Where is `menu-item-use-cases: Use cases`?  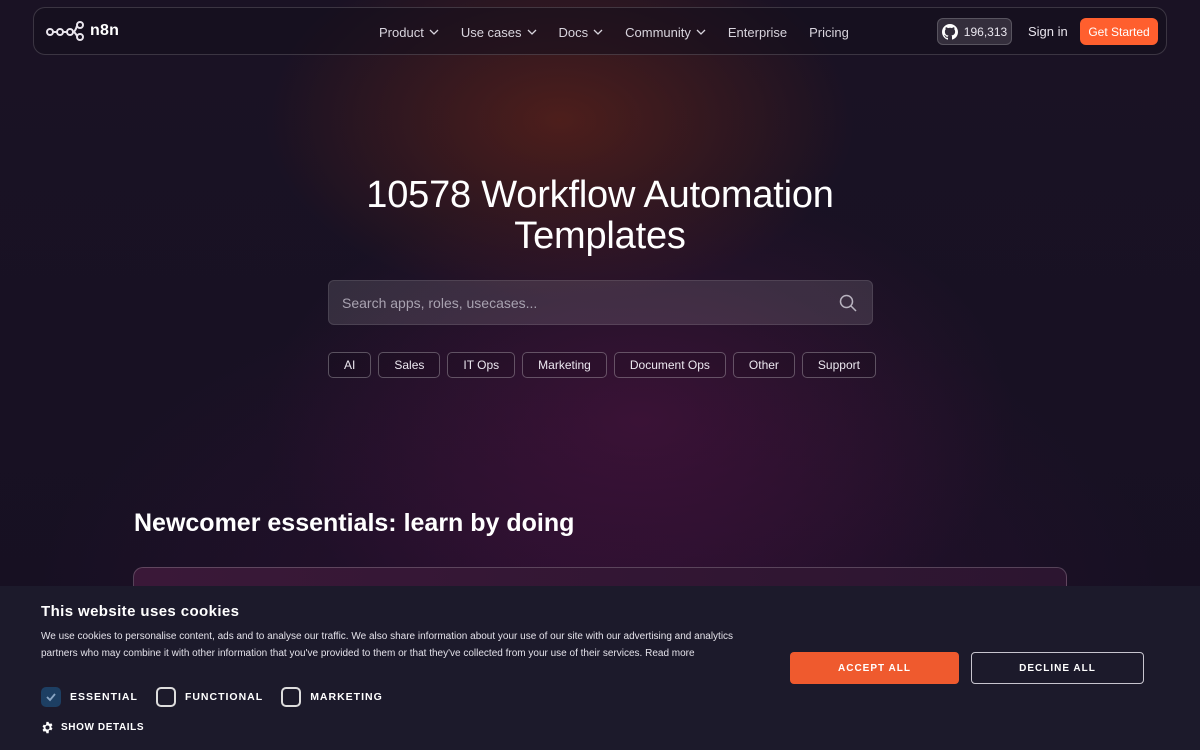
menu-item-use-cases: Use cases is located at coordinates (499, 32).